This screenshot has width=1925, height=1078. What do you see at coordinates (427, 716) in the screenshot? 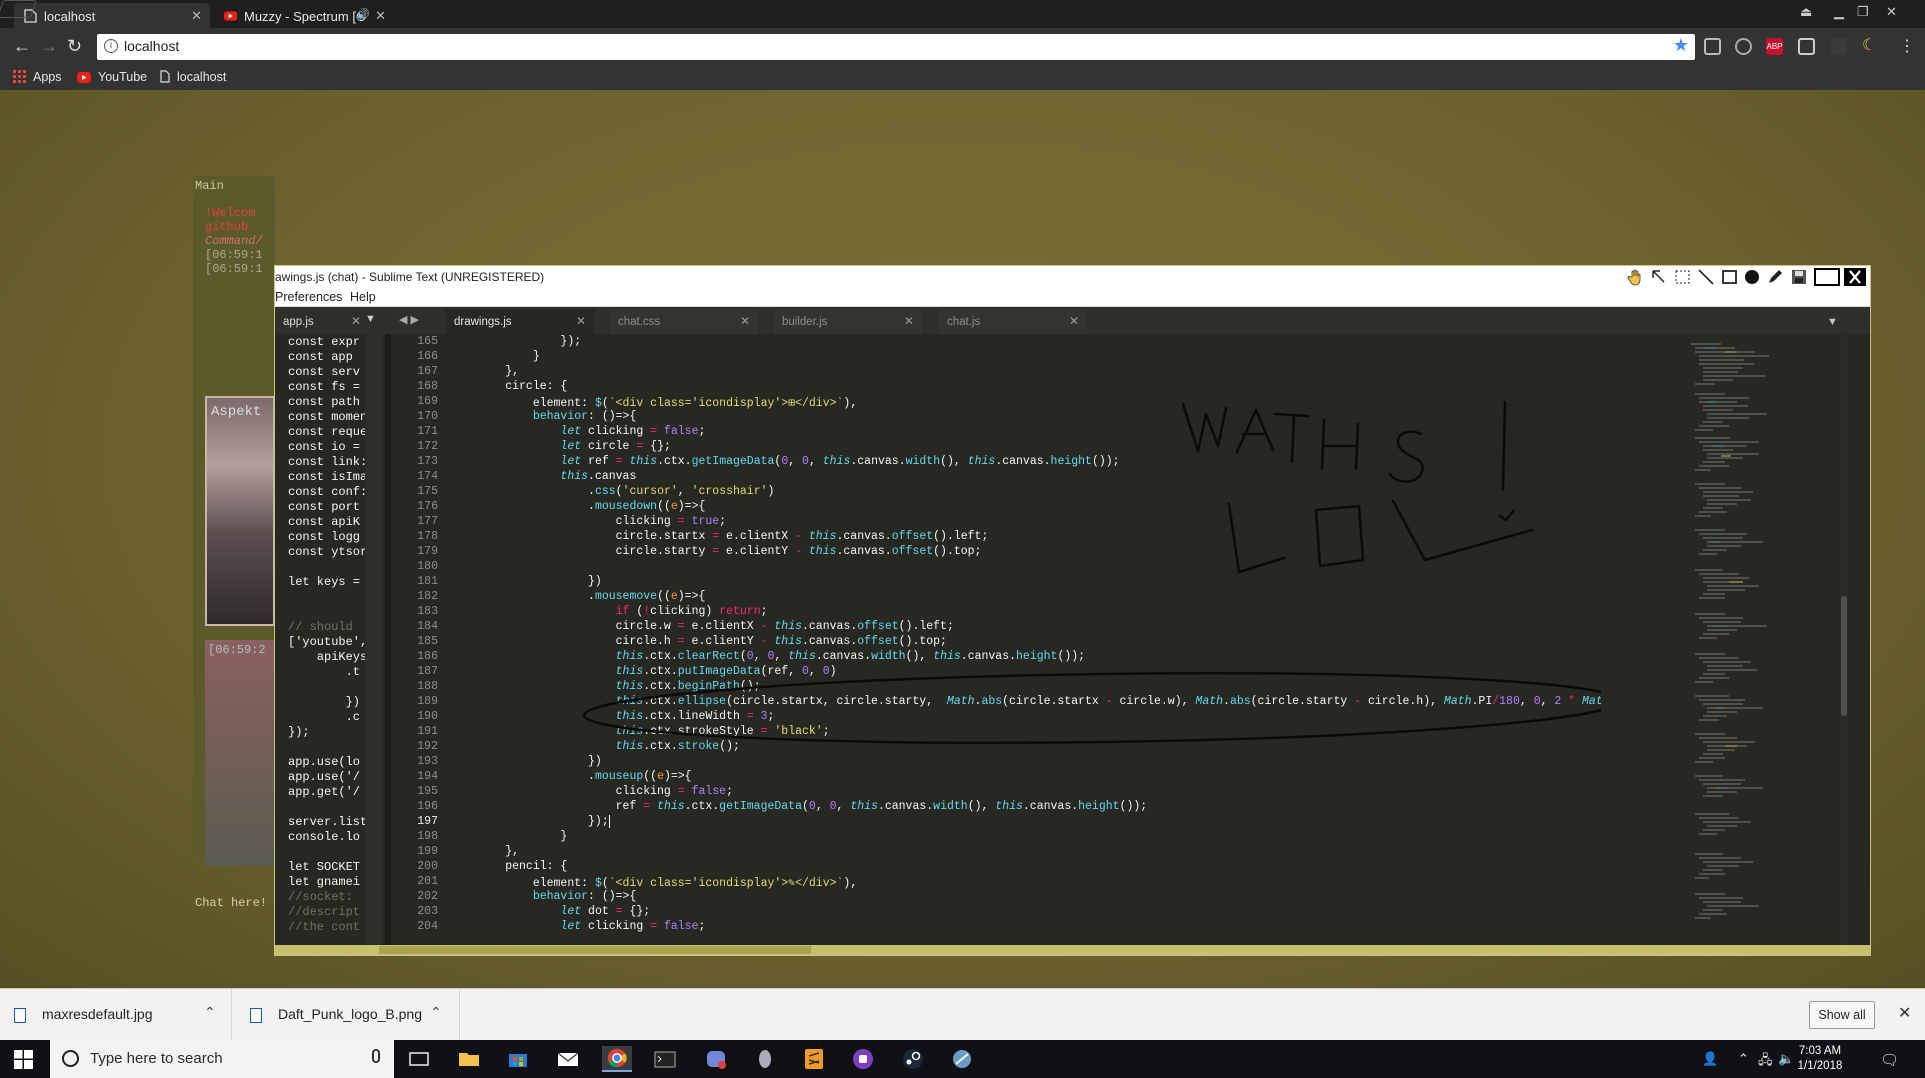
I see `line-number: 190` at bounding box center [427, 716].